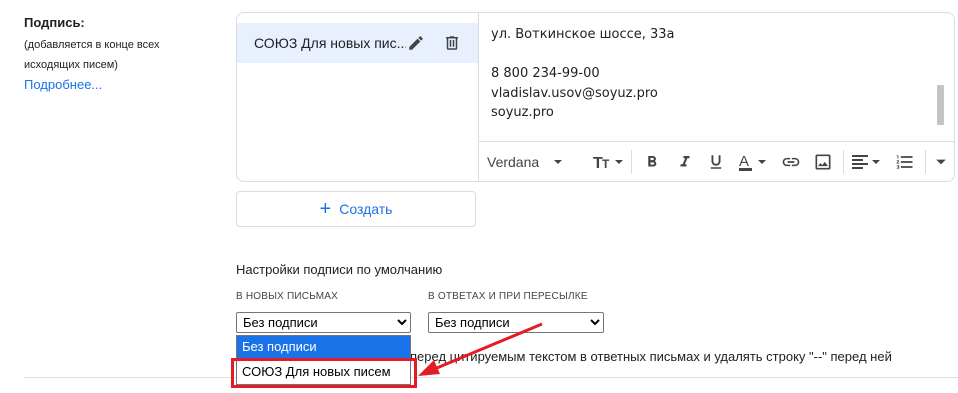 Image resolution: width=958 pixels, height=393 pixels. What do you see at coordinates (323, 347) in the screenshot?
I see `dropdown-option-no-signature: Без подписи` at bounding box center [323, 347].